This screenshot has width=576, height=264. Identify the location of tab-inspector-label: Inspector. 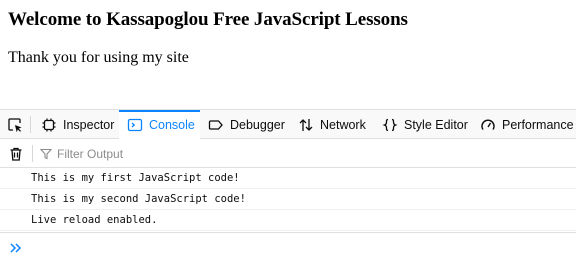
(89, 124).